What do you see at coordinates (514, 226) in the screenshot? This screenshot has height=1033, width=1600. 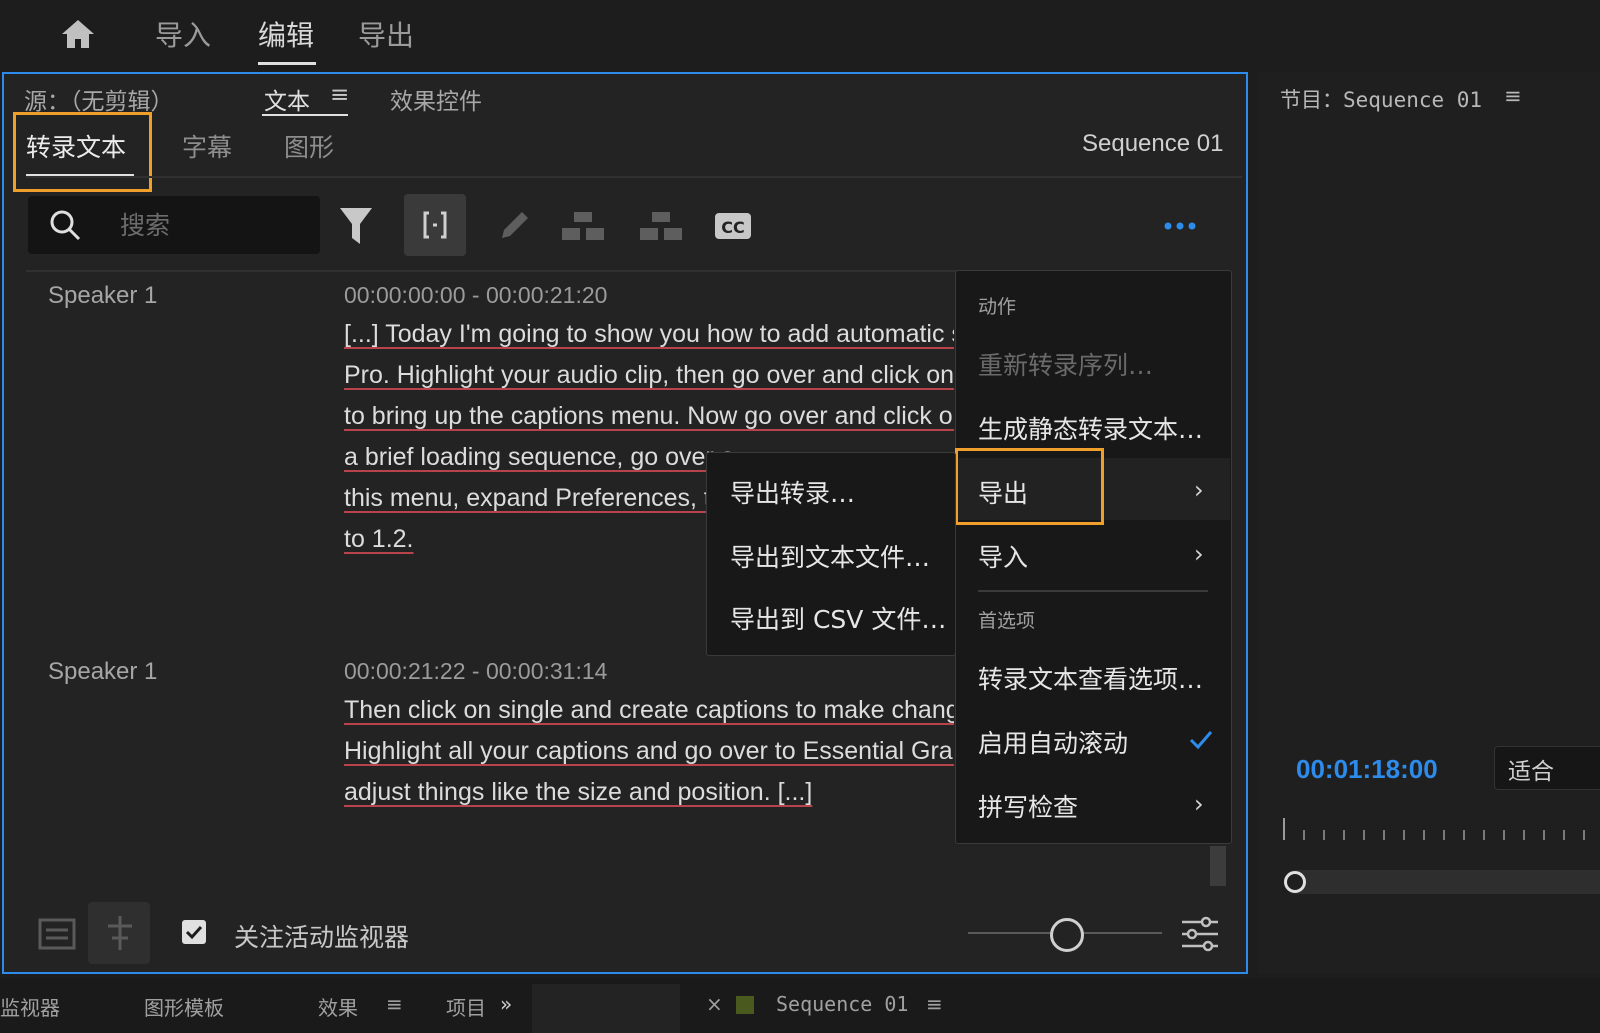 I see `edit-icon` at bounding box center [514, 226].